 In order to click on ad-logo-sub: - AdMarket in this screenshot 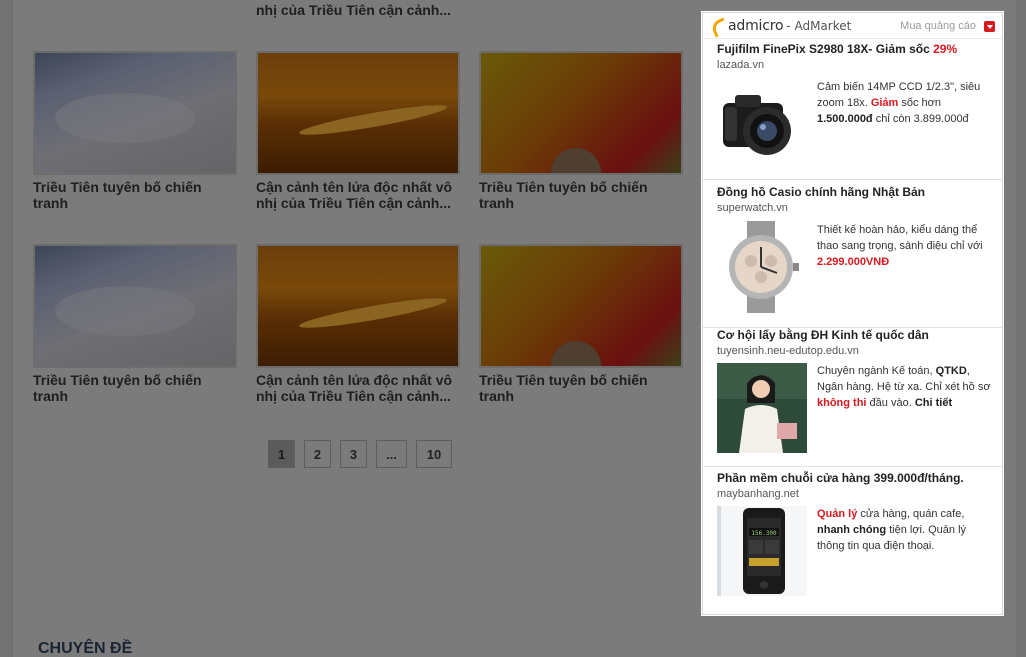, I will do `click(819, 25)`.